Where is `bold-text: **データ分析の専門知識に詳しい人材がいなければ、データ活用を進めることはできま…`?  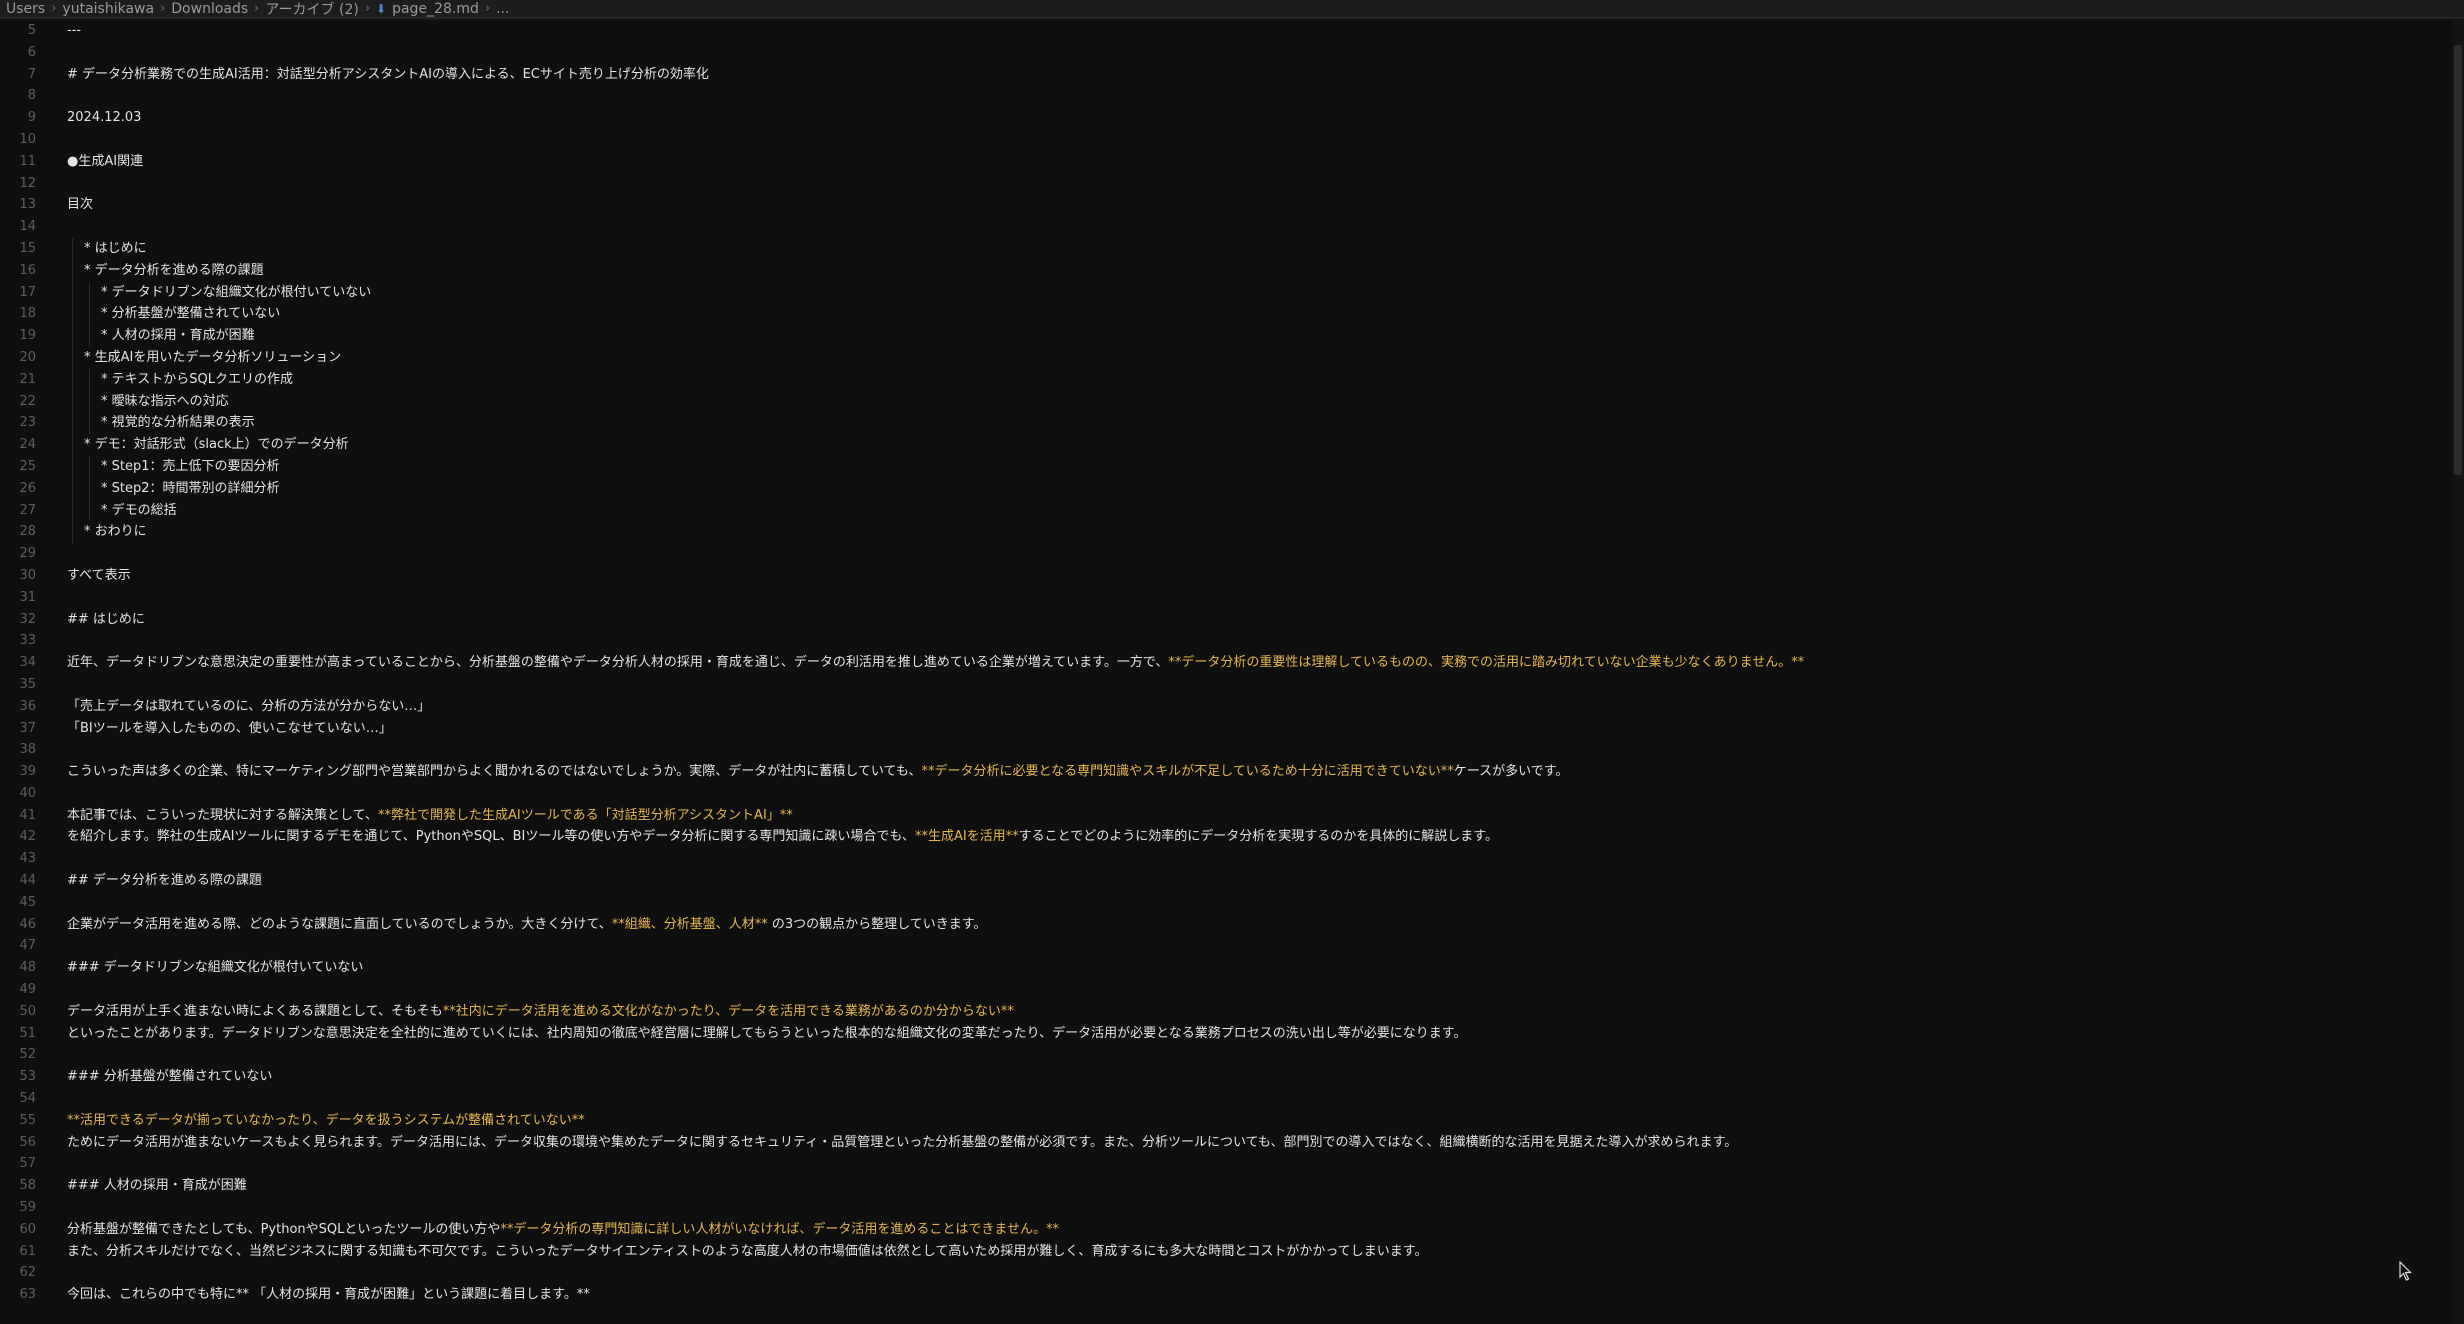 bold-text: **データ分析の専門知識に詳しい人材がいなければ、データ活用を進めることはできま… is located at coordinates (779, 1229).